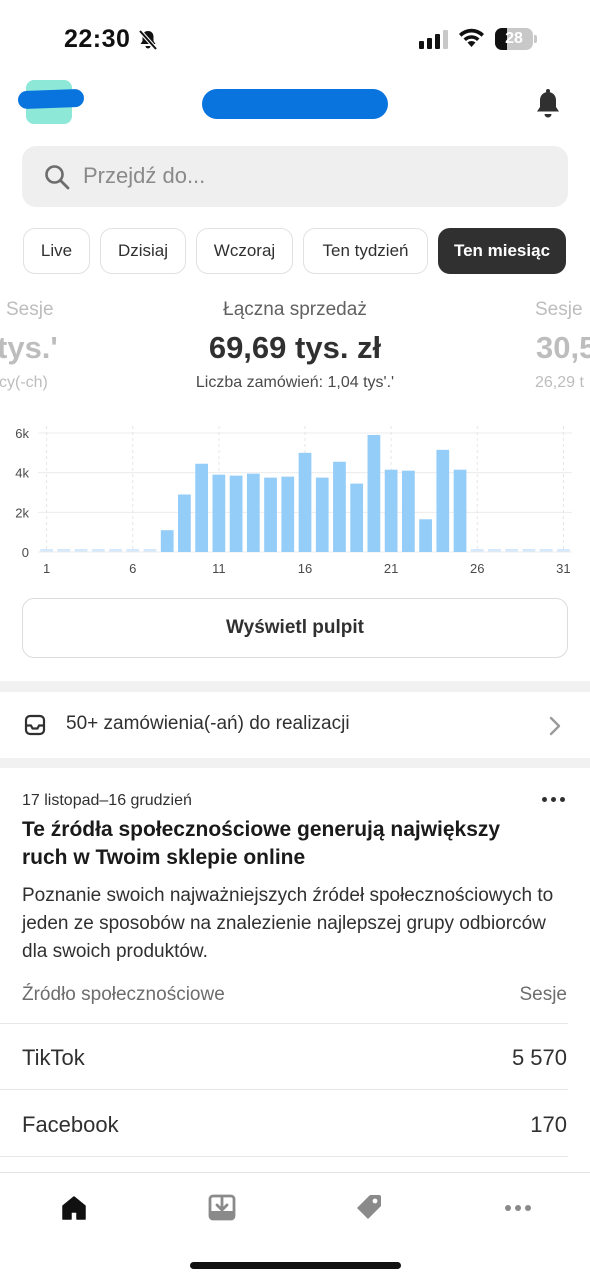 This screenshot has width=590, height=1280. What do you see at coordinates (365, 251) in the screenshot?
I see `period-this-week: Ten tydzień` at bounding box center [365, 251].